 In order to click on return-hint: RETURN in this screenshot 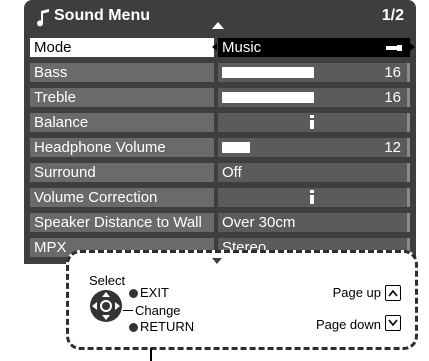, I will do `click(161, 326)`.